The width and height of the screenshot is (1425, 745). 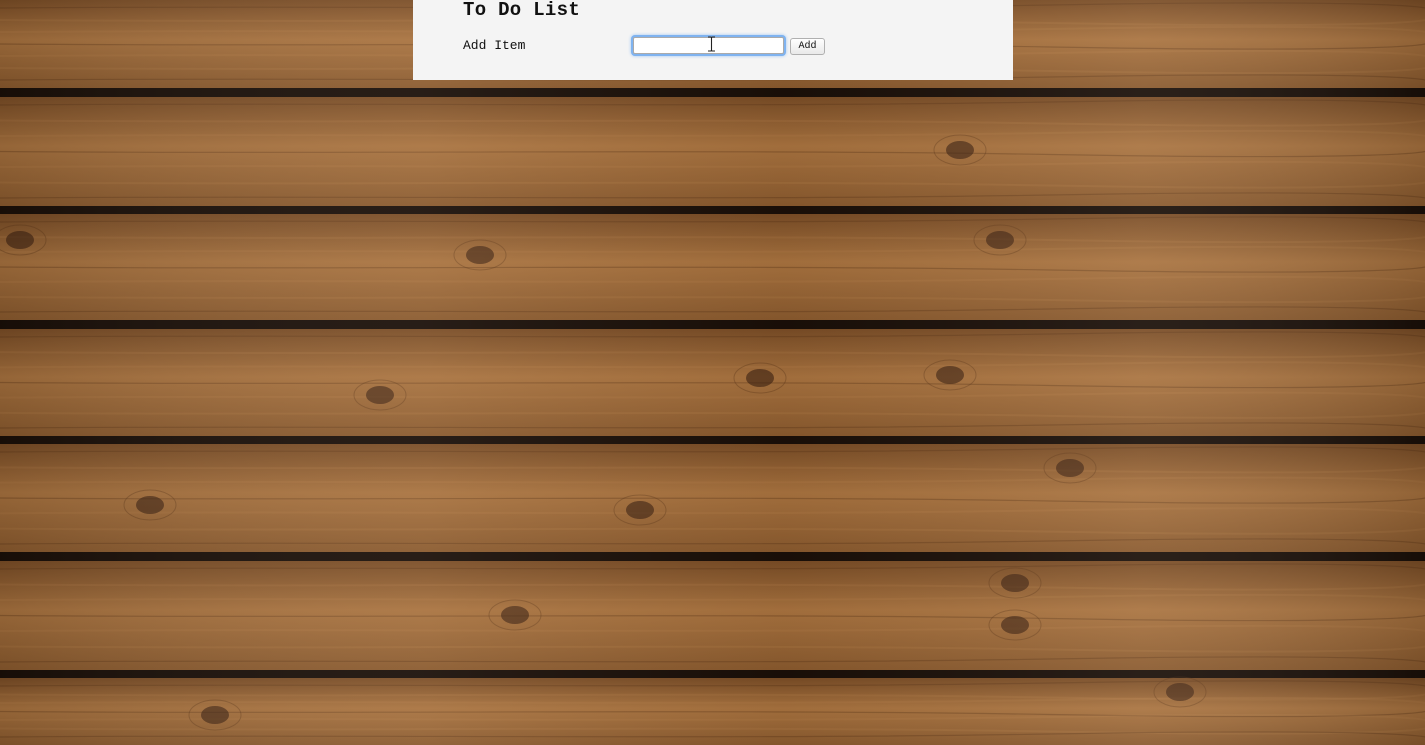 What do you see at coordinates (807, 46) in the screenshot?
I see `add-button: Add` at bounding box center [807, 46].